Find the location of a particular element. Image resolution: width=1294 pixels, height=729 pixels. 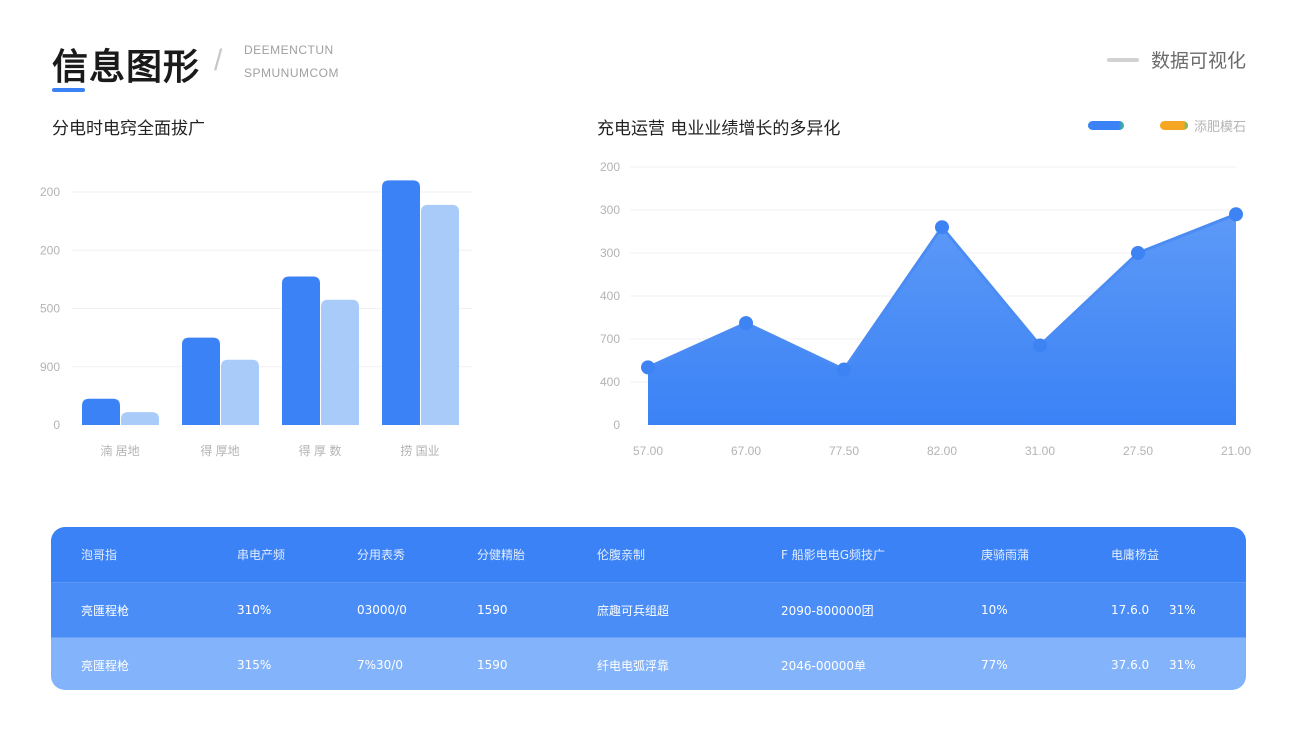

table-cell: 串电产频 is located at coordinates (261, 555).